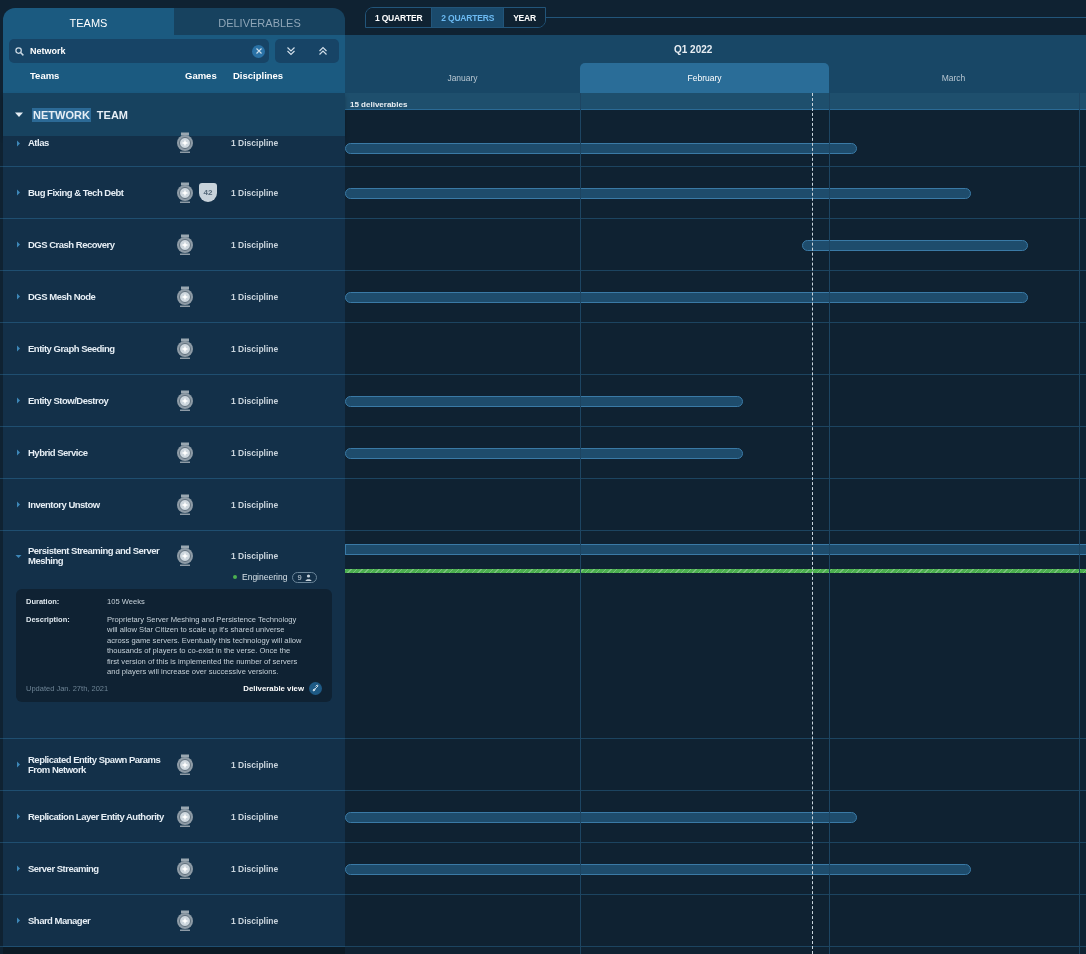 Image resolution: width=1086 pixels, height=954 pixels. What do you see at coordinates (102, 816) in the screenshot?
I see `team-name: Replication Layer Entity Authority` at bounding box center [102, 816].